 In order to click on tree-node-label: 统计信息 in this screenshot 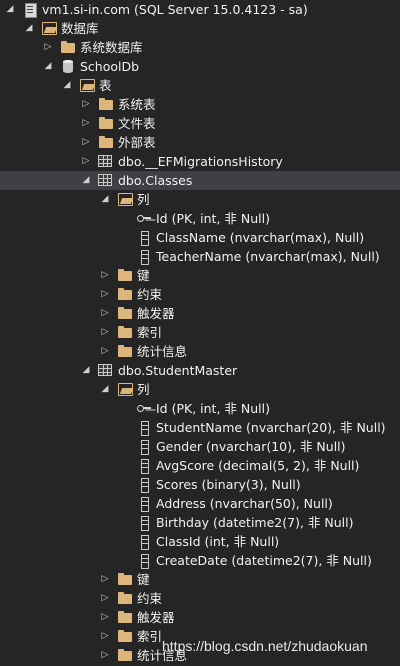, I will do `click(162, 351)`.